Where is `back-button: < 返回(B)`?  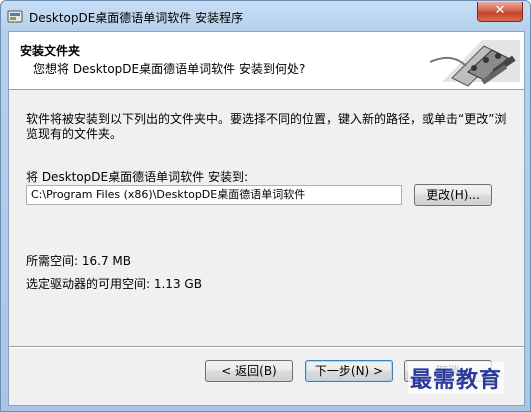 back-button: < 返回(B) is located at coordinates (249, 371).